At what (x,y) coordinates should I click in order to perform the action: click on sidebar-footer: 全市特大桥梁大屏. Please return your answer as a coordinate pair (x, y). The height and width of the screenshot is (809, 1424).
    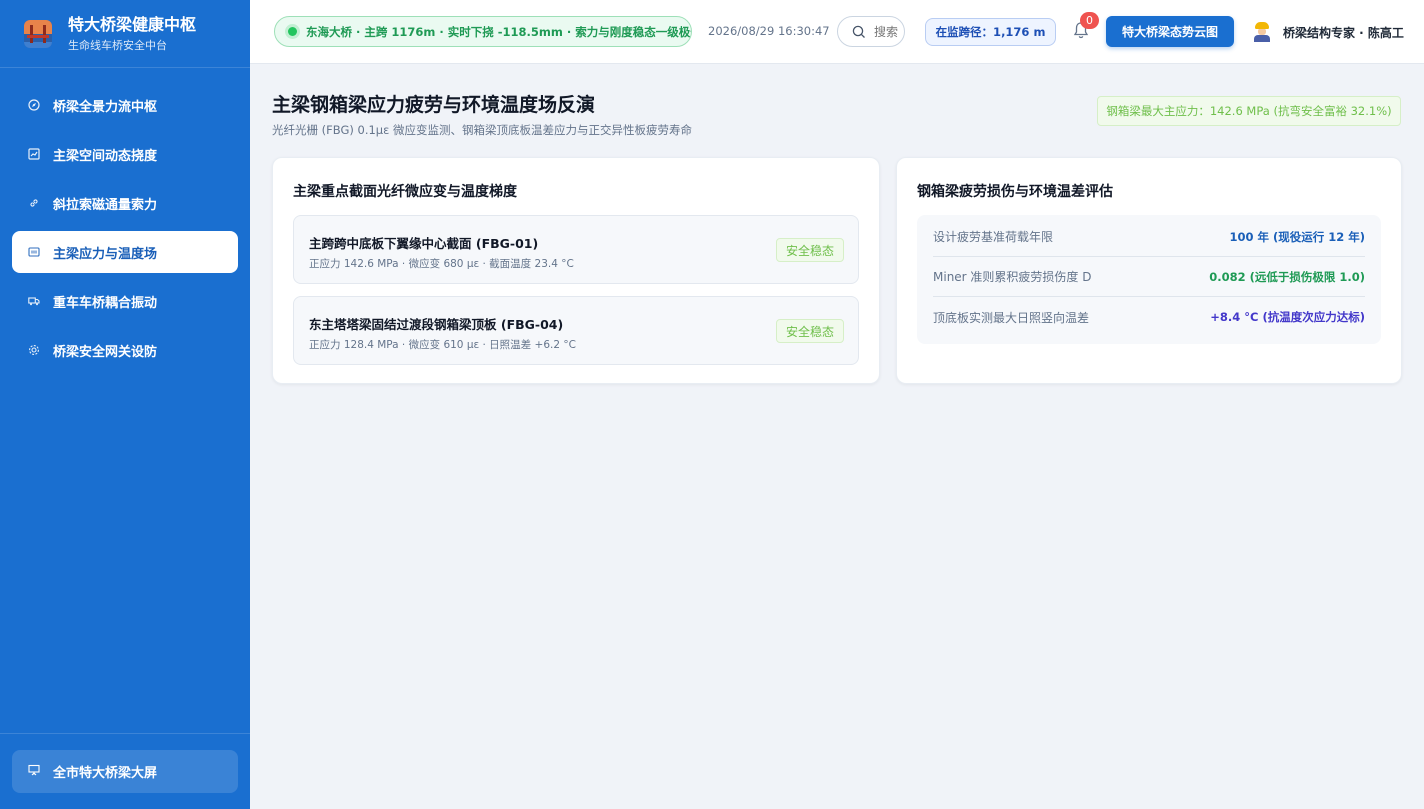
    Looking at the image, I should click on (125, 771).